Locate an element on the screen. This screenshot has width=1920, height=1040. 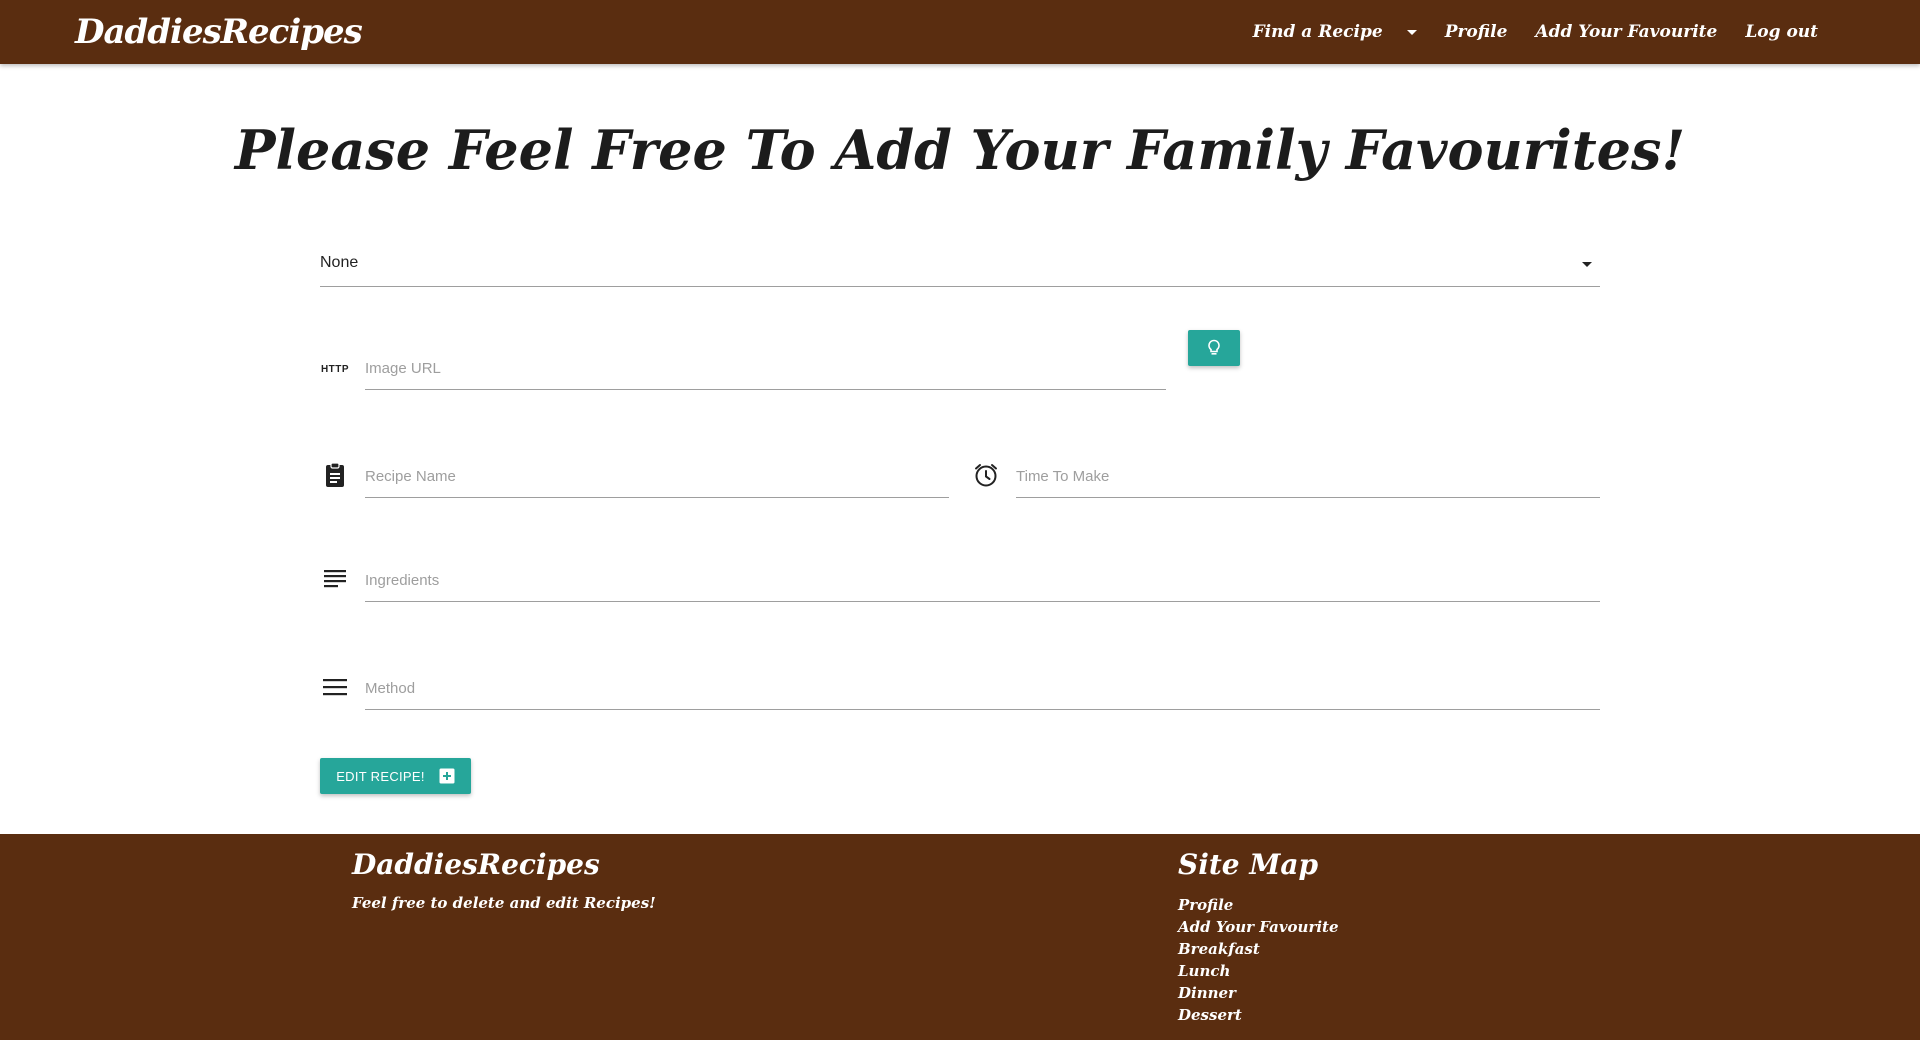
sitemap-link-breakfast: Breakfast is located at coordinates (1258, 949).